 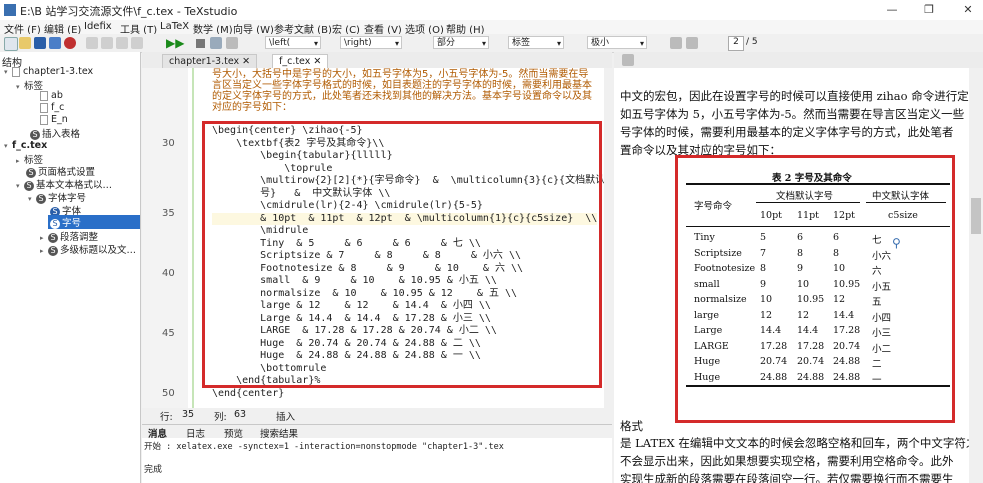 I want to click on page-total: / 5, so click(x=752, y=42).